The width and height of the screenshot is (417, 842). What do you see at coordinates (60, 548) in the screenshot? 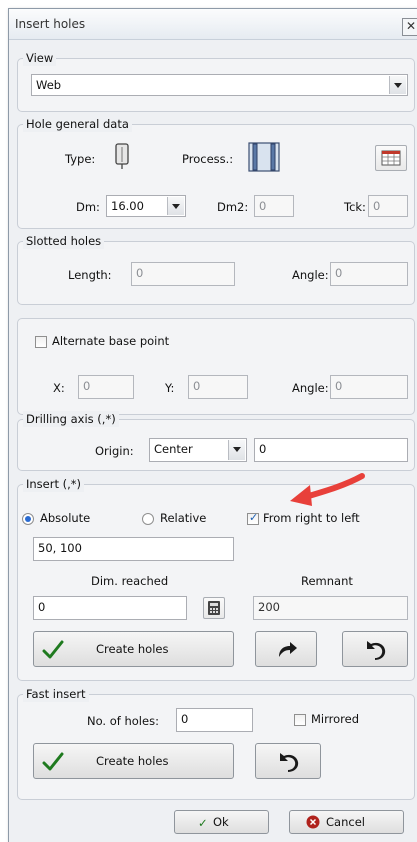
I see `coordinates-value: 50, 100` at bounding box center [60, 548].